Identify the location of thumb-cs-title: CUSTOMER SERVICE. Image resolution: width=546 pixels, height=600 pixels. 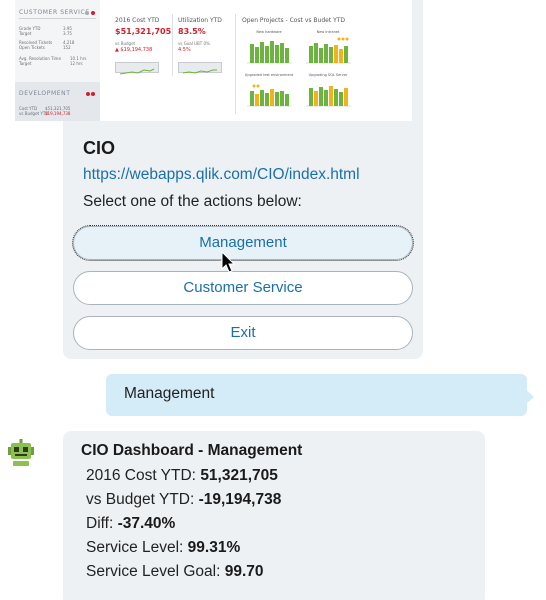
(54, 12).